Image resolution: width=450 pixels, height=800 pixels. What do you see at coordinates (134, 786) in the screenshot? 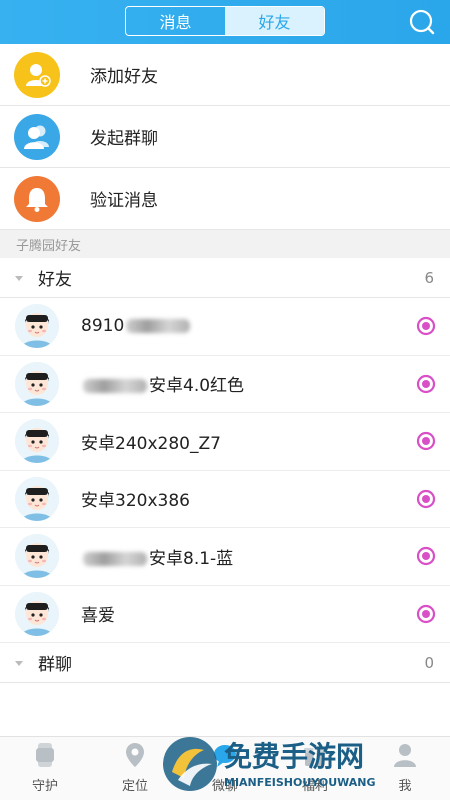
I see `tab-label: 定位` at bounding box center [134, 786].